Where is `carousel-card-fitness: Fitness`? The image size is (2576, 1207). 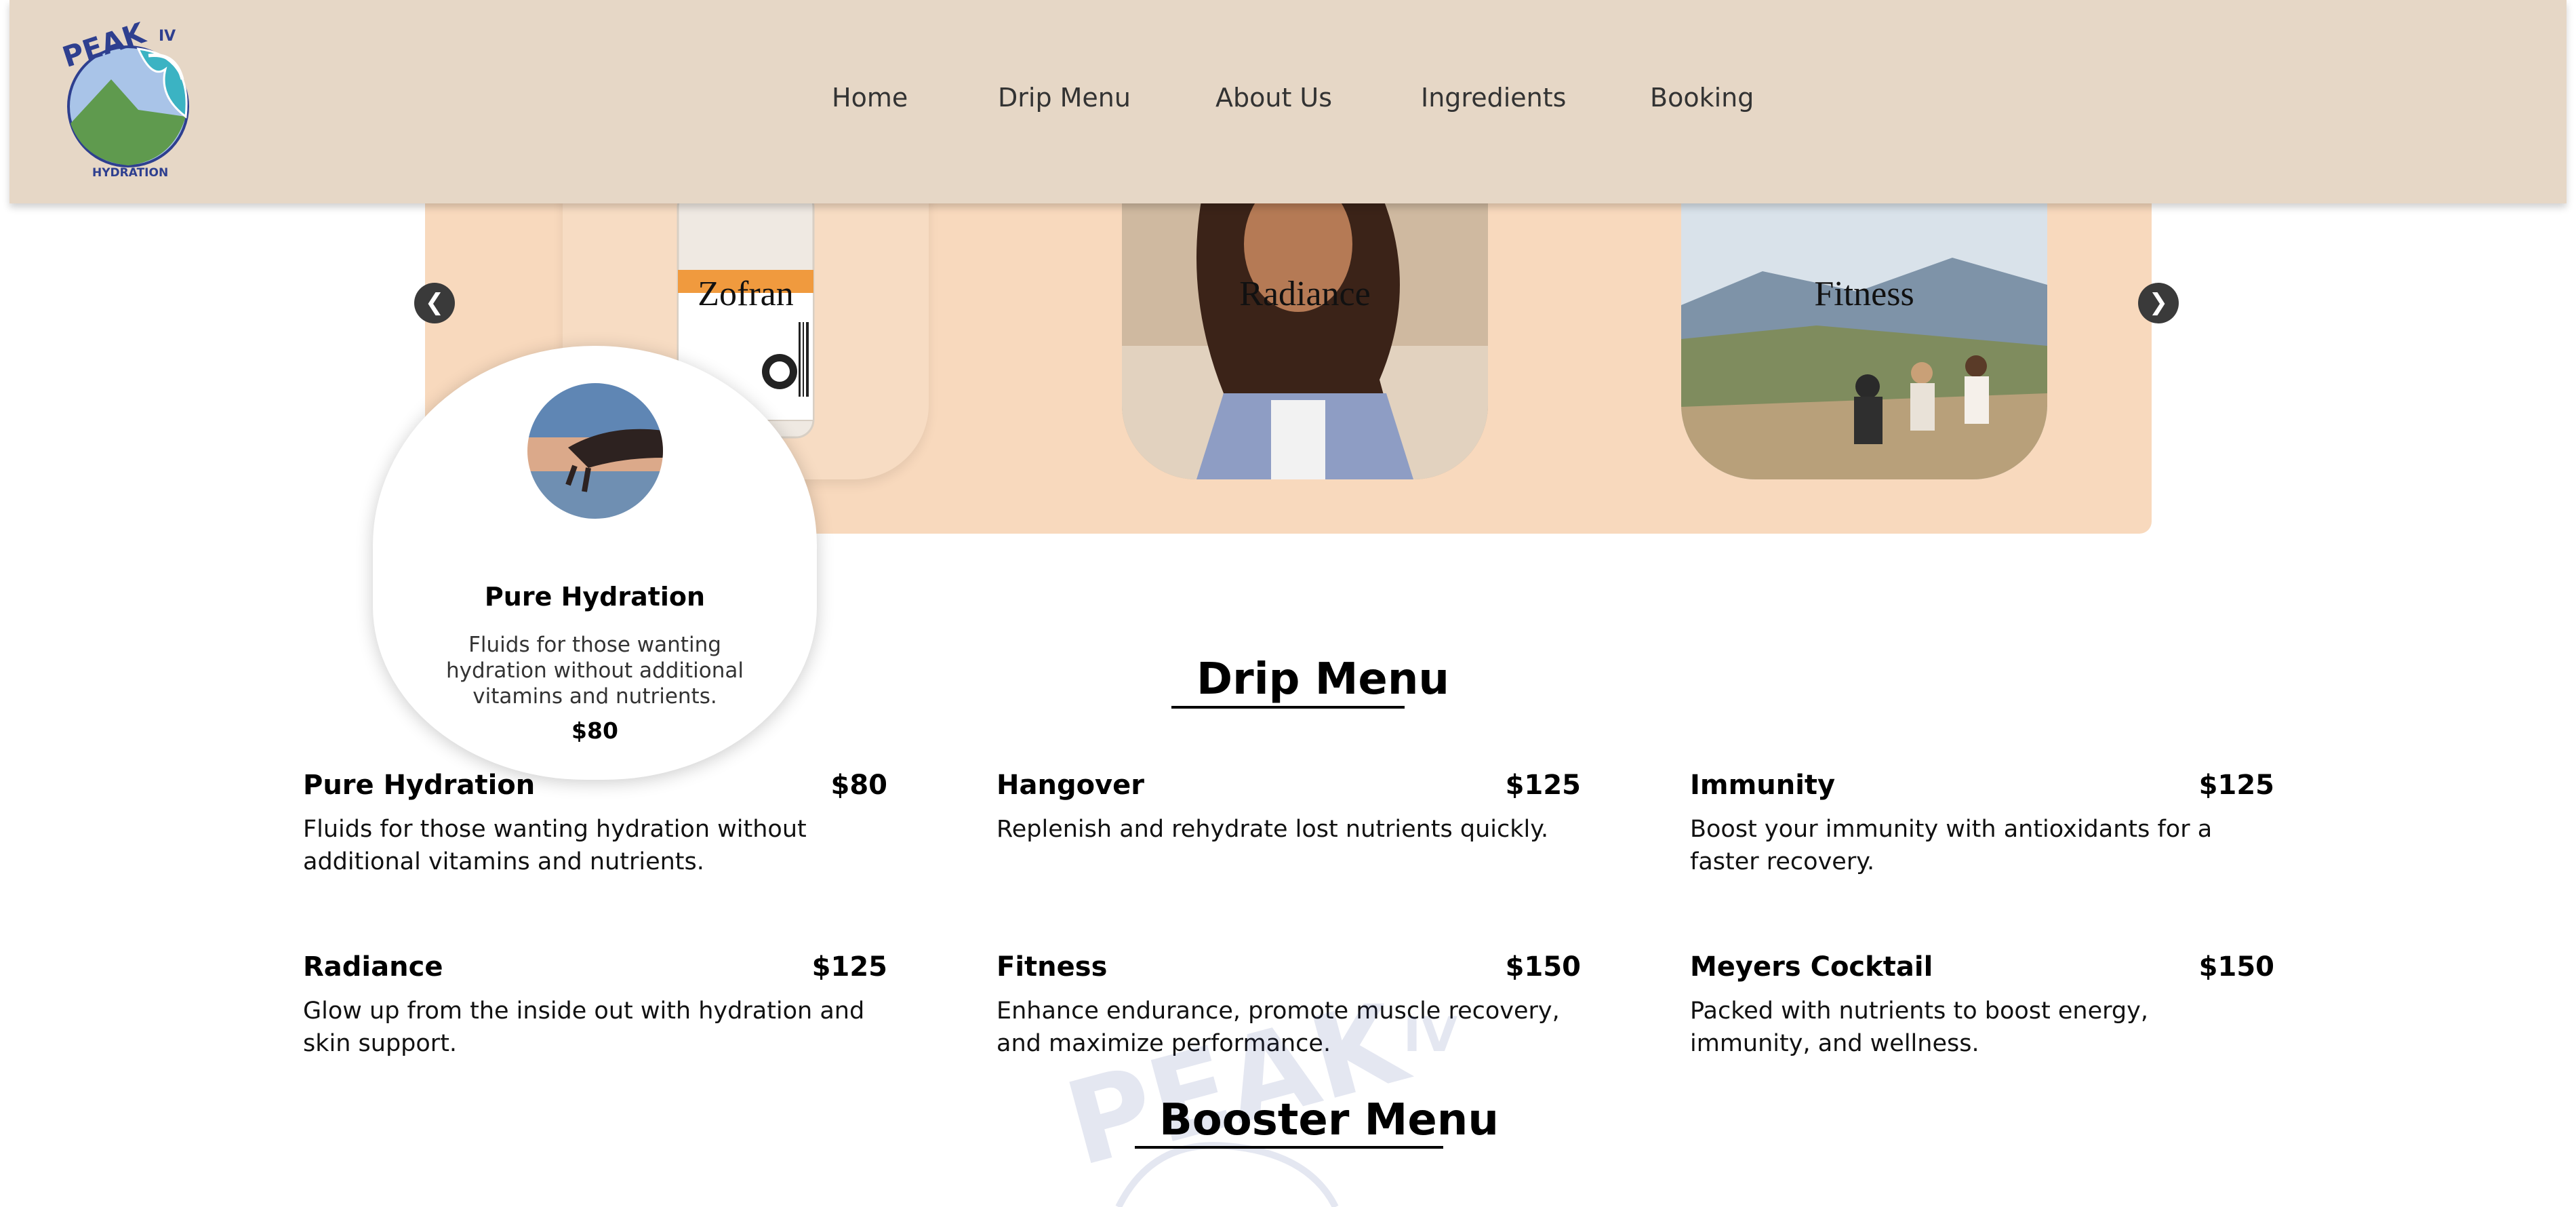 carousel-card-fitness: Fitness is located at coordinates (1864, 334).